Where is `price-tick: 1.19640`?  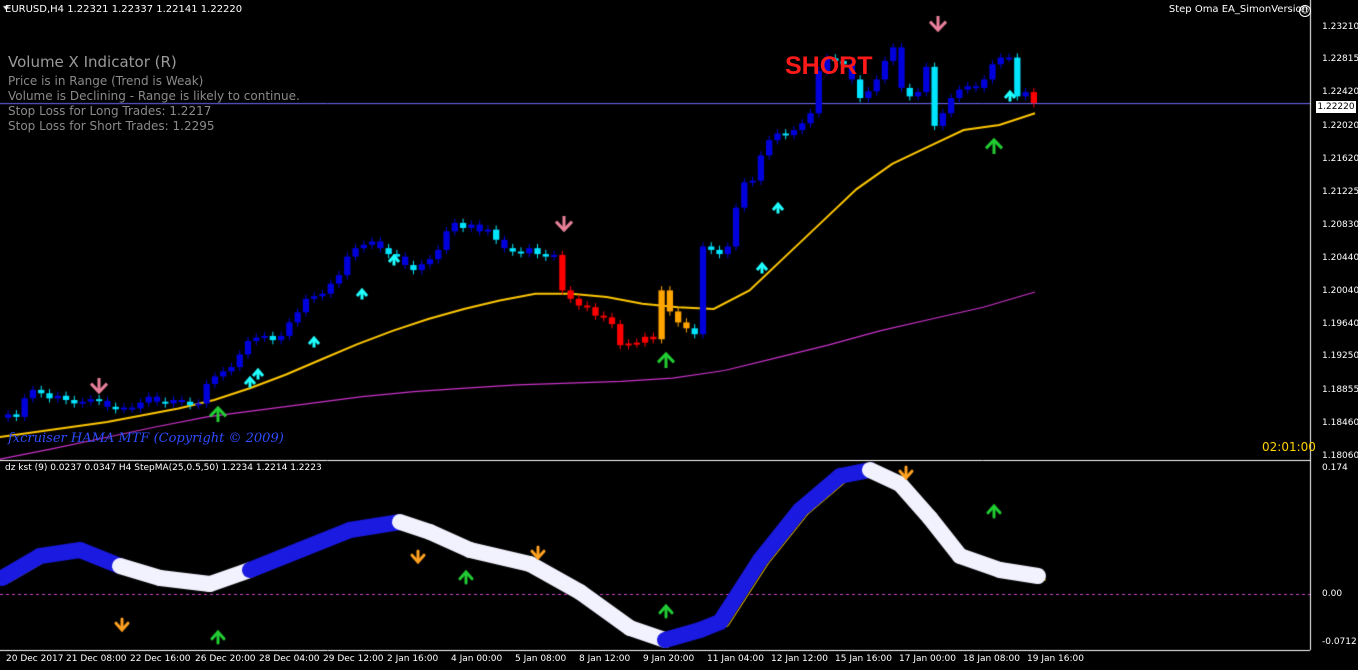
price-tick: 1.19640 is located at coordinates (1340, 324).